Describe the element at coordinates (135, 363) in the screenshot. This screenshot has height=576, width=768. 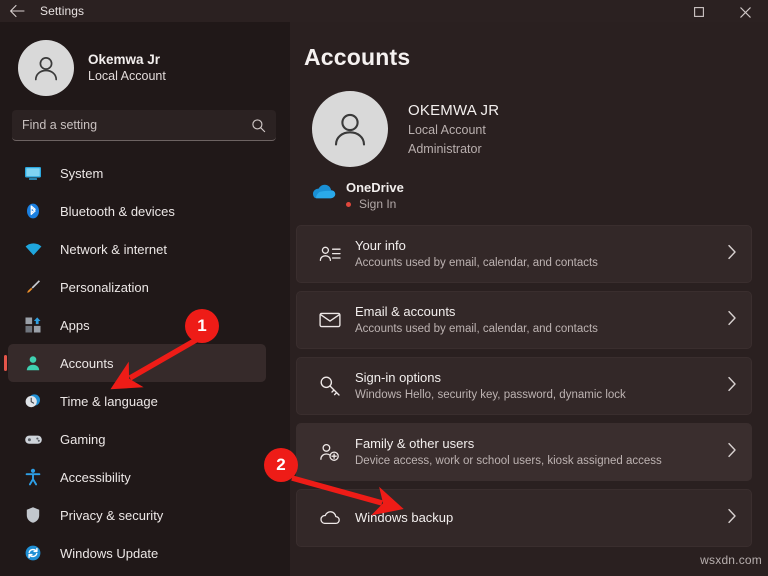
I see `sidebar-item-accounts: Accounts` at that location.